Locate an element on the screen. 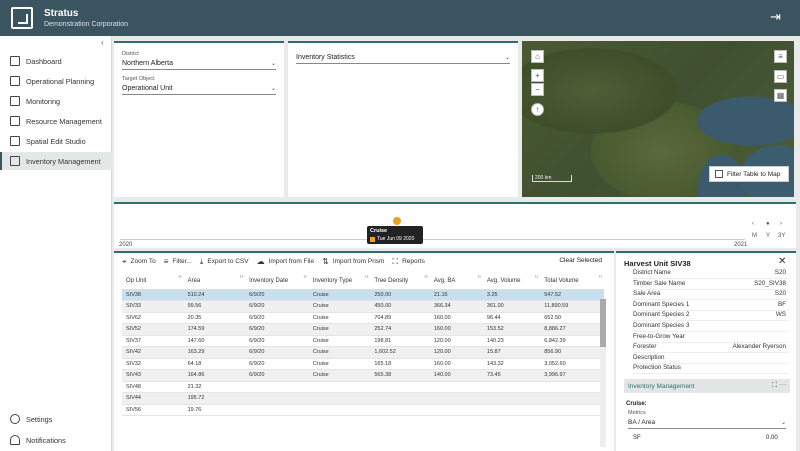  close-icon: ✕ is located at coordinates (782, 261).